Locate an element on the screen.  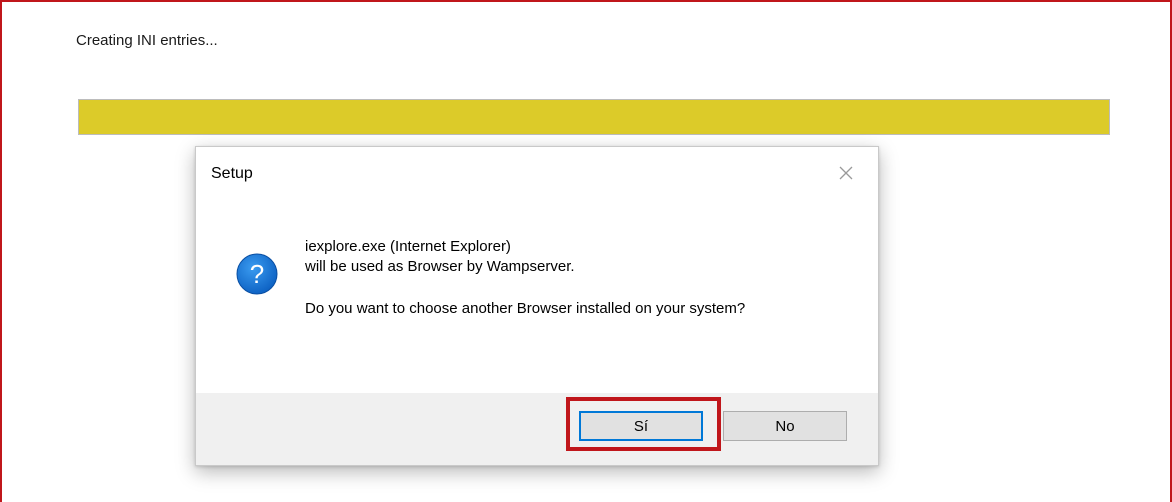
yes-button: Sí is located at coordinates (641, 426).